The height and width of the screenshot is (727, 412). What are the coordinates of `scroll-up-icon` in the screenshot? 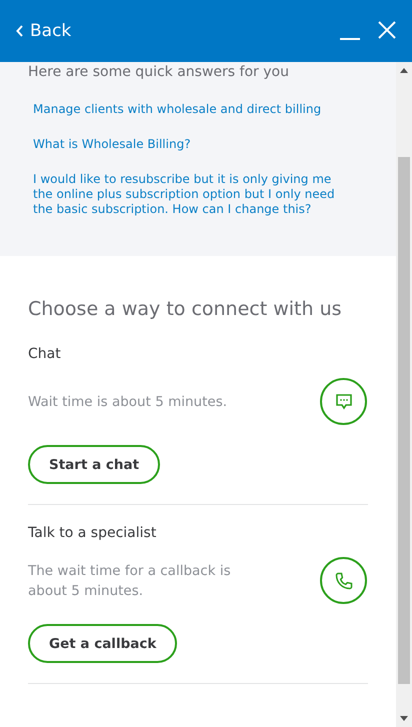 It's located at (404, 70).